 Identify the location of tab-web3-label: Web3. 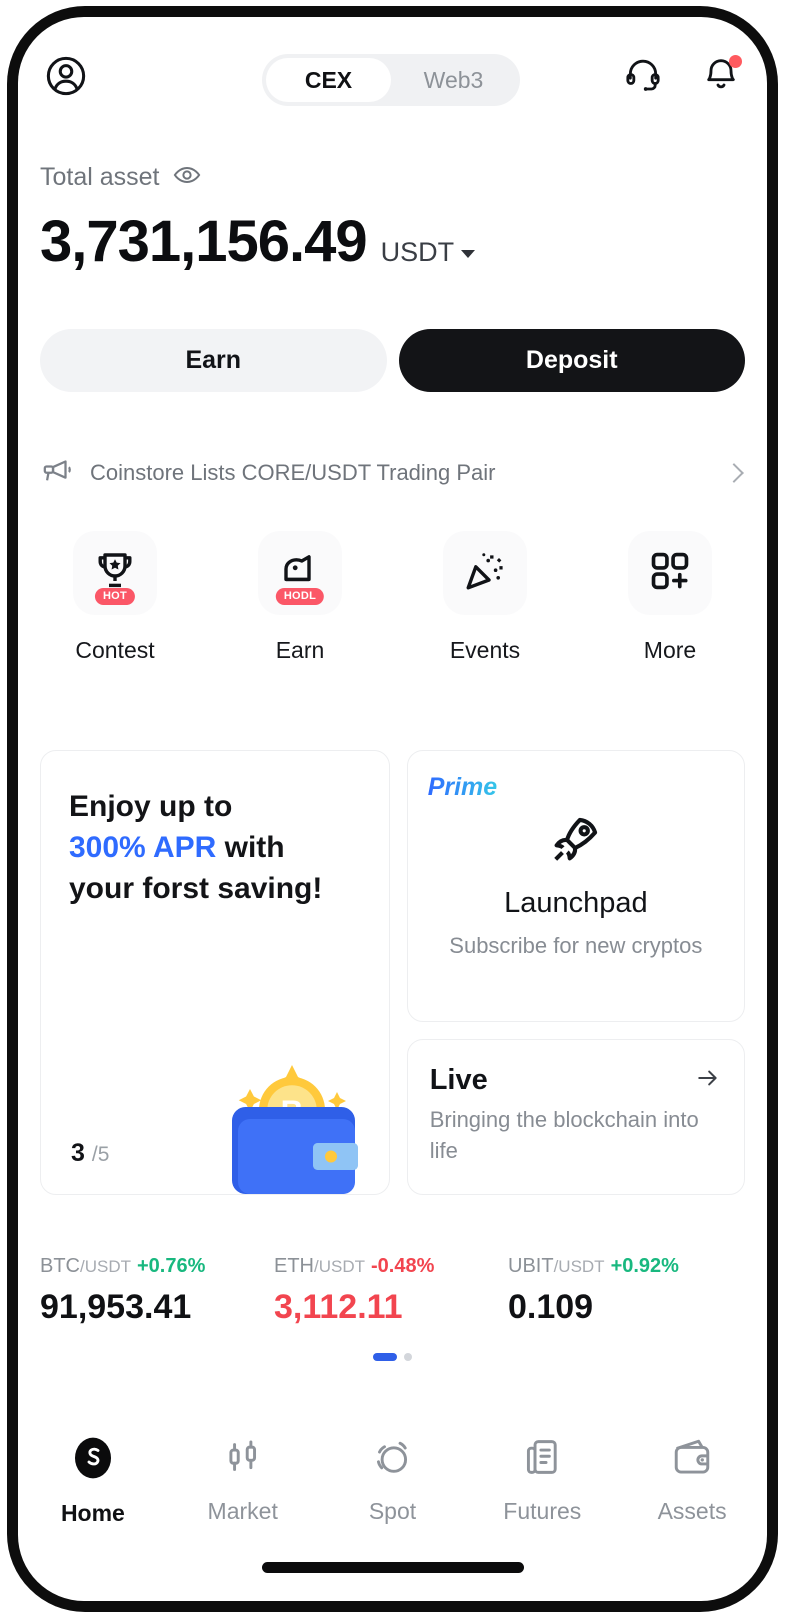
(453, 79).